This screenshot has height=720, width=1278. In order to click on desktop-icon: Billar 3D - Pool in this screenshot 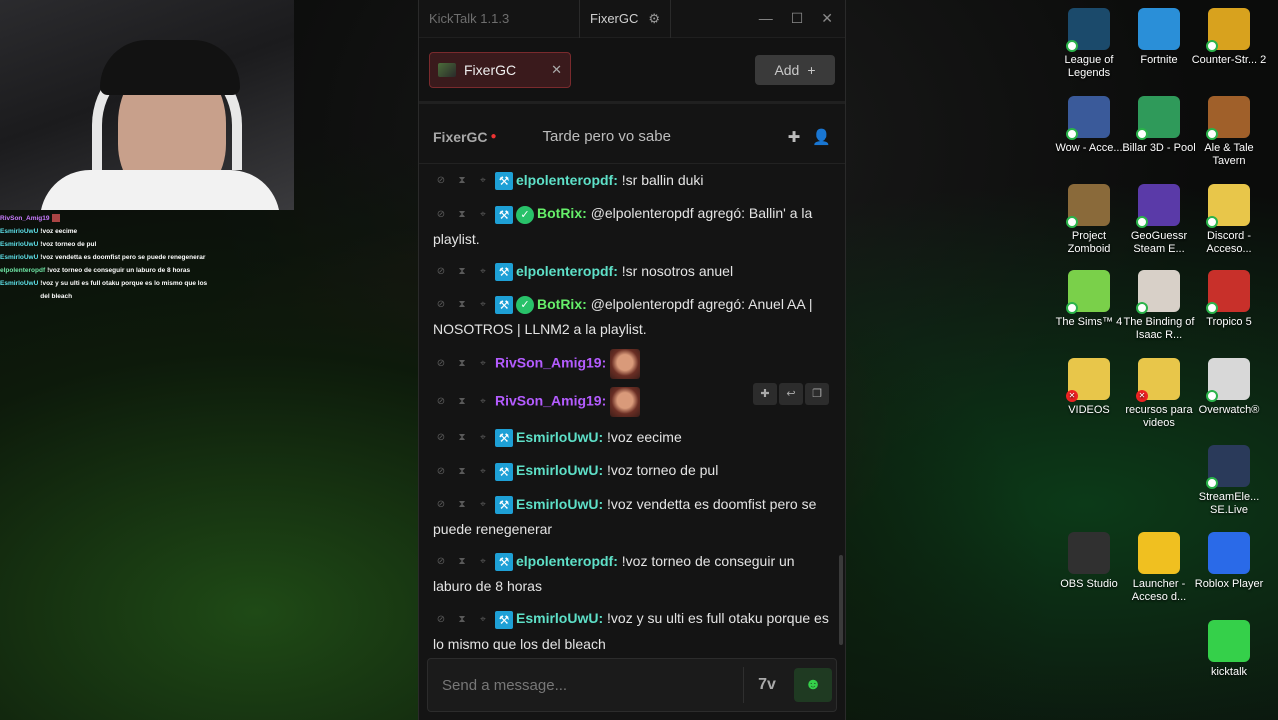, I will do `click(1159, 125)`.